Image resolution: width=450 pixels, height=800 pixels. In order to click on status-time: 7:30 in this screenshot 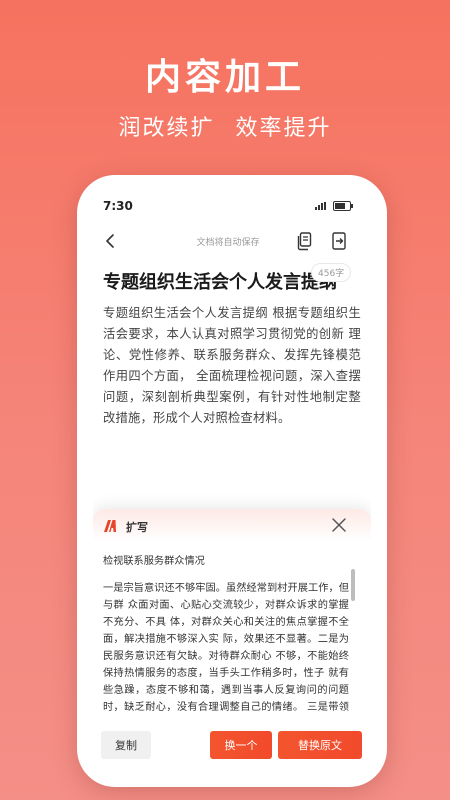, I will do `click(118, 206)`.